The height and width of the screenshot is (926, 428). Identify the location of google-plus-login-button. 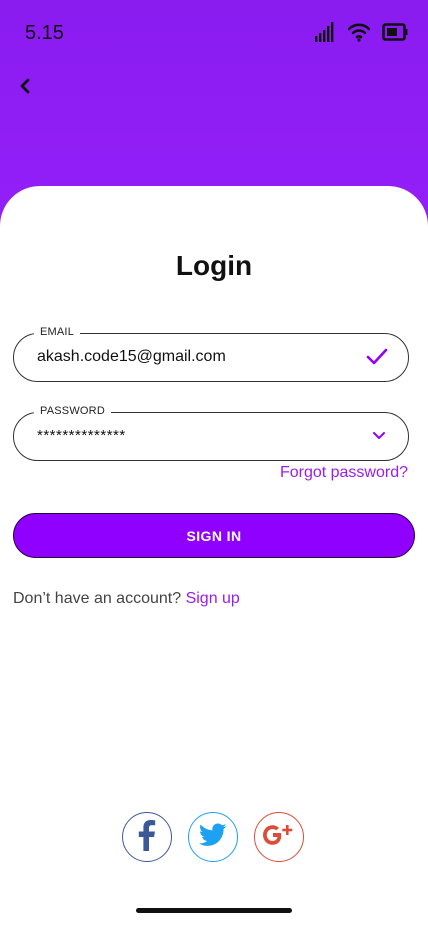
(279, 837).